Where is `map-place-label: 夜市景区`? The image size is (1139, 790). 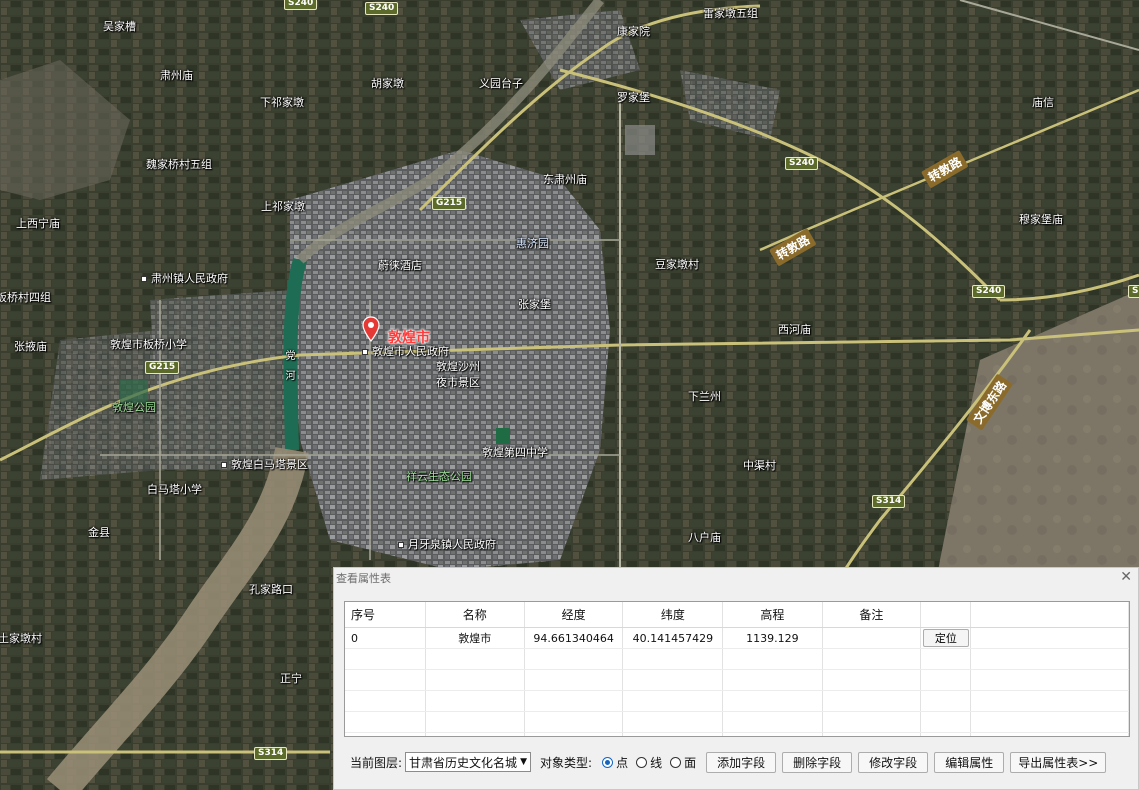 map-place-label: 夜市景区 is located at coordinates (458, 382).